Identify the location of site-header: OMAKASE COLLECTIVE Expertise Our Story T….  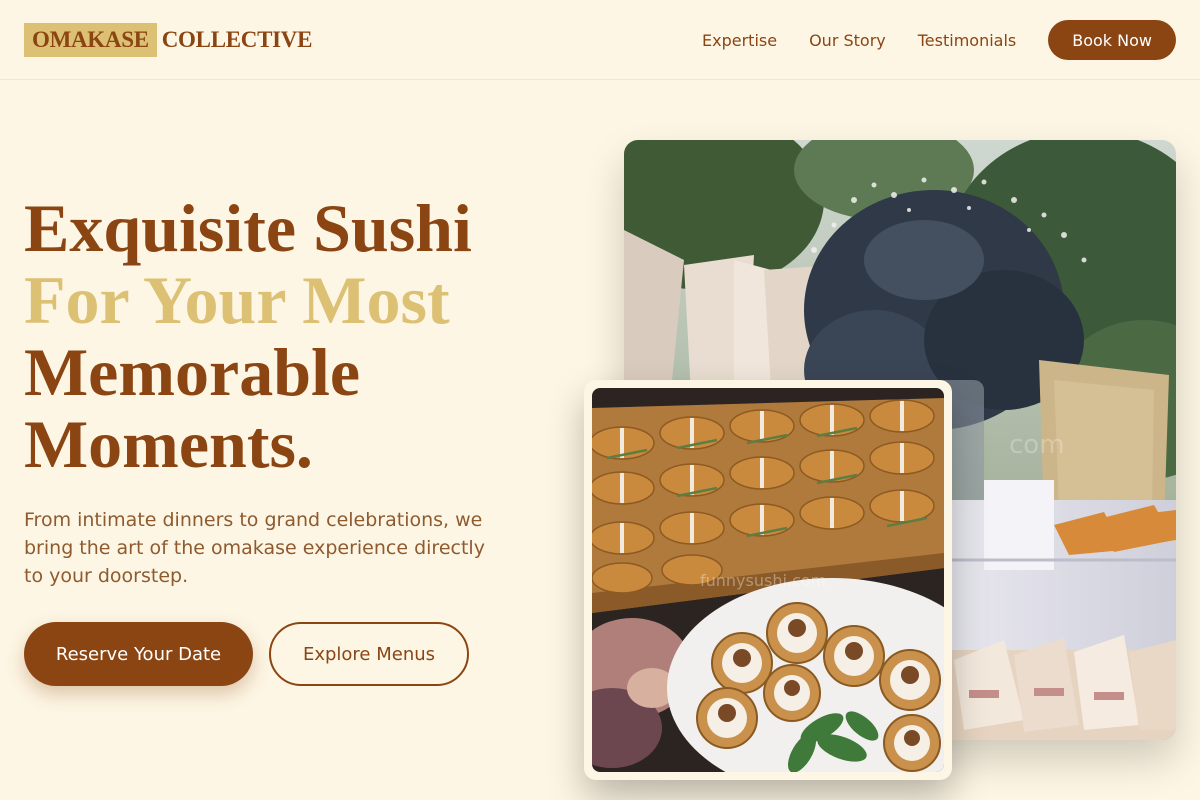
(600, 40).